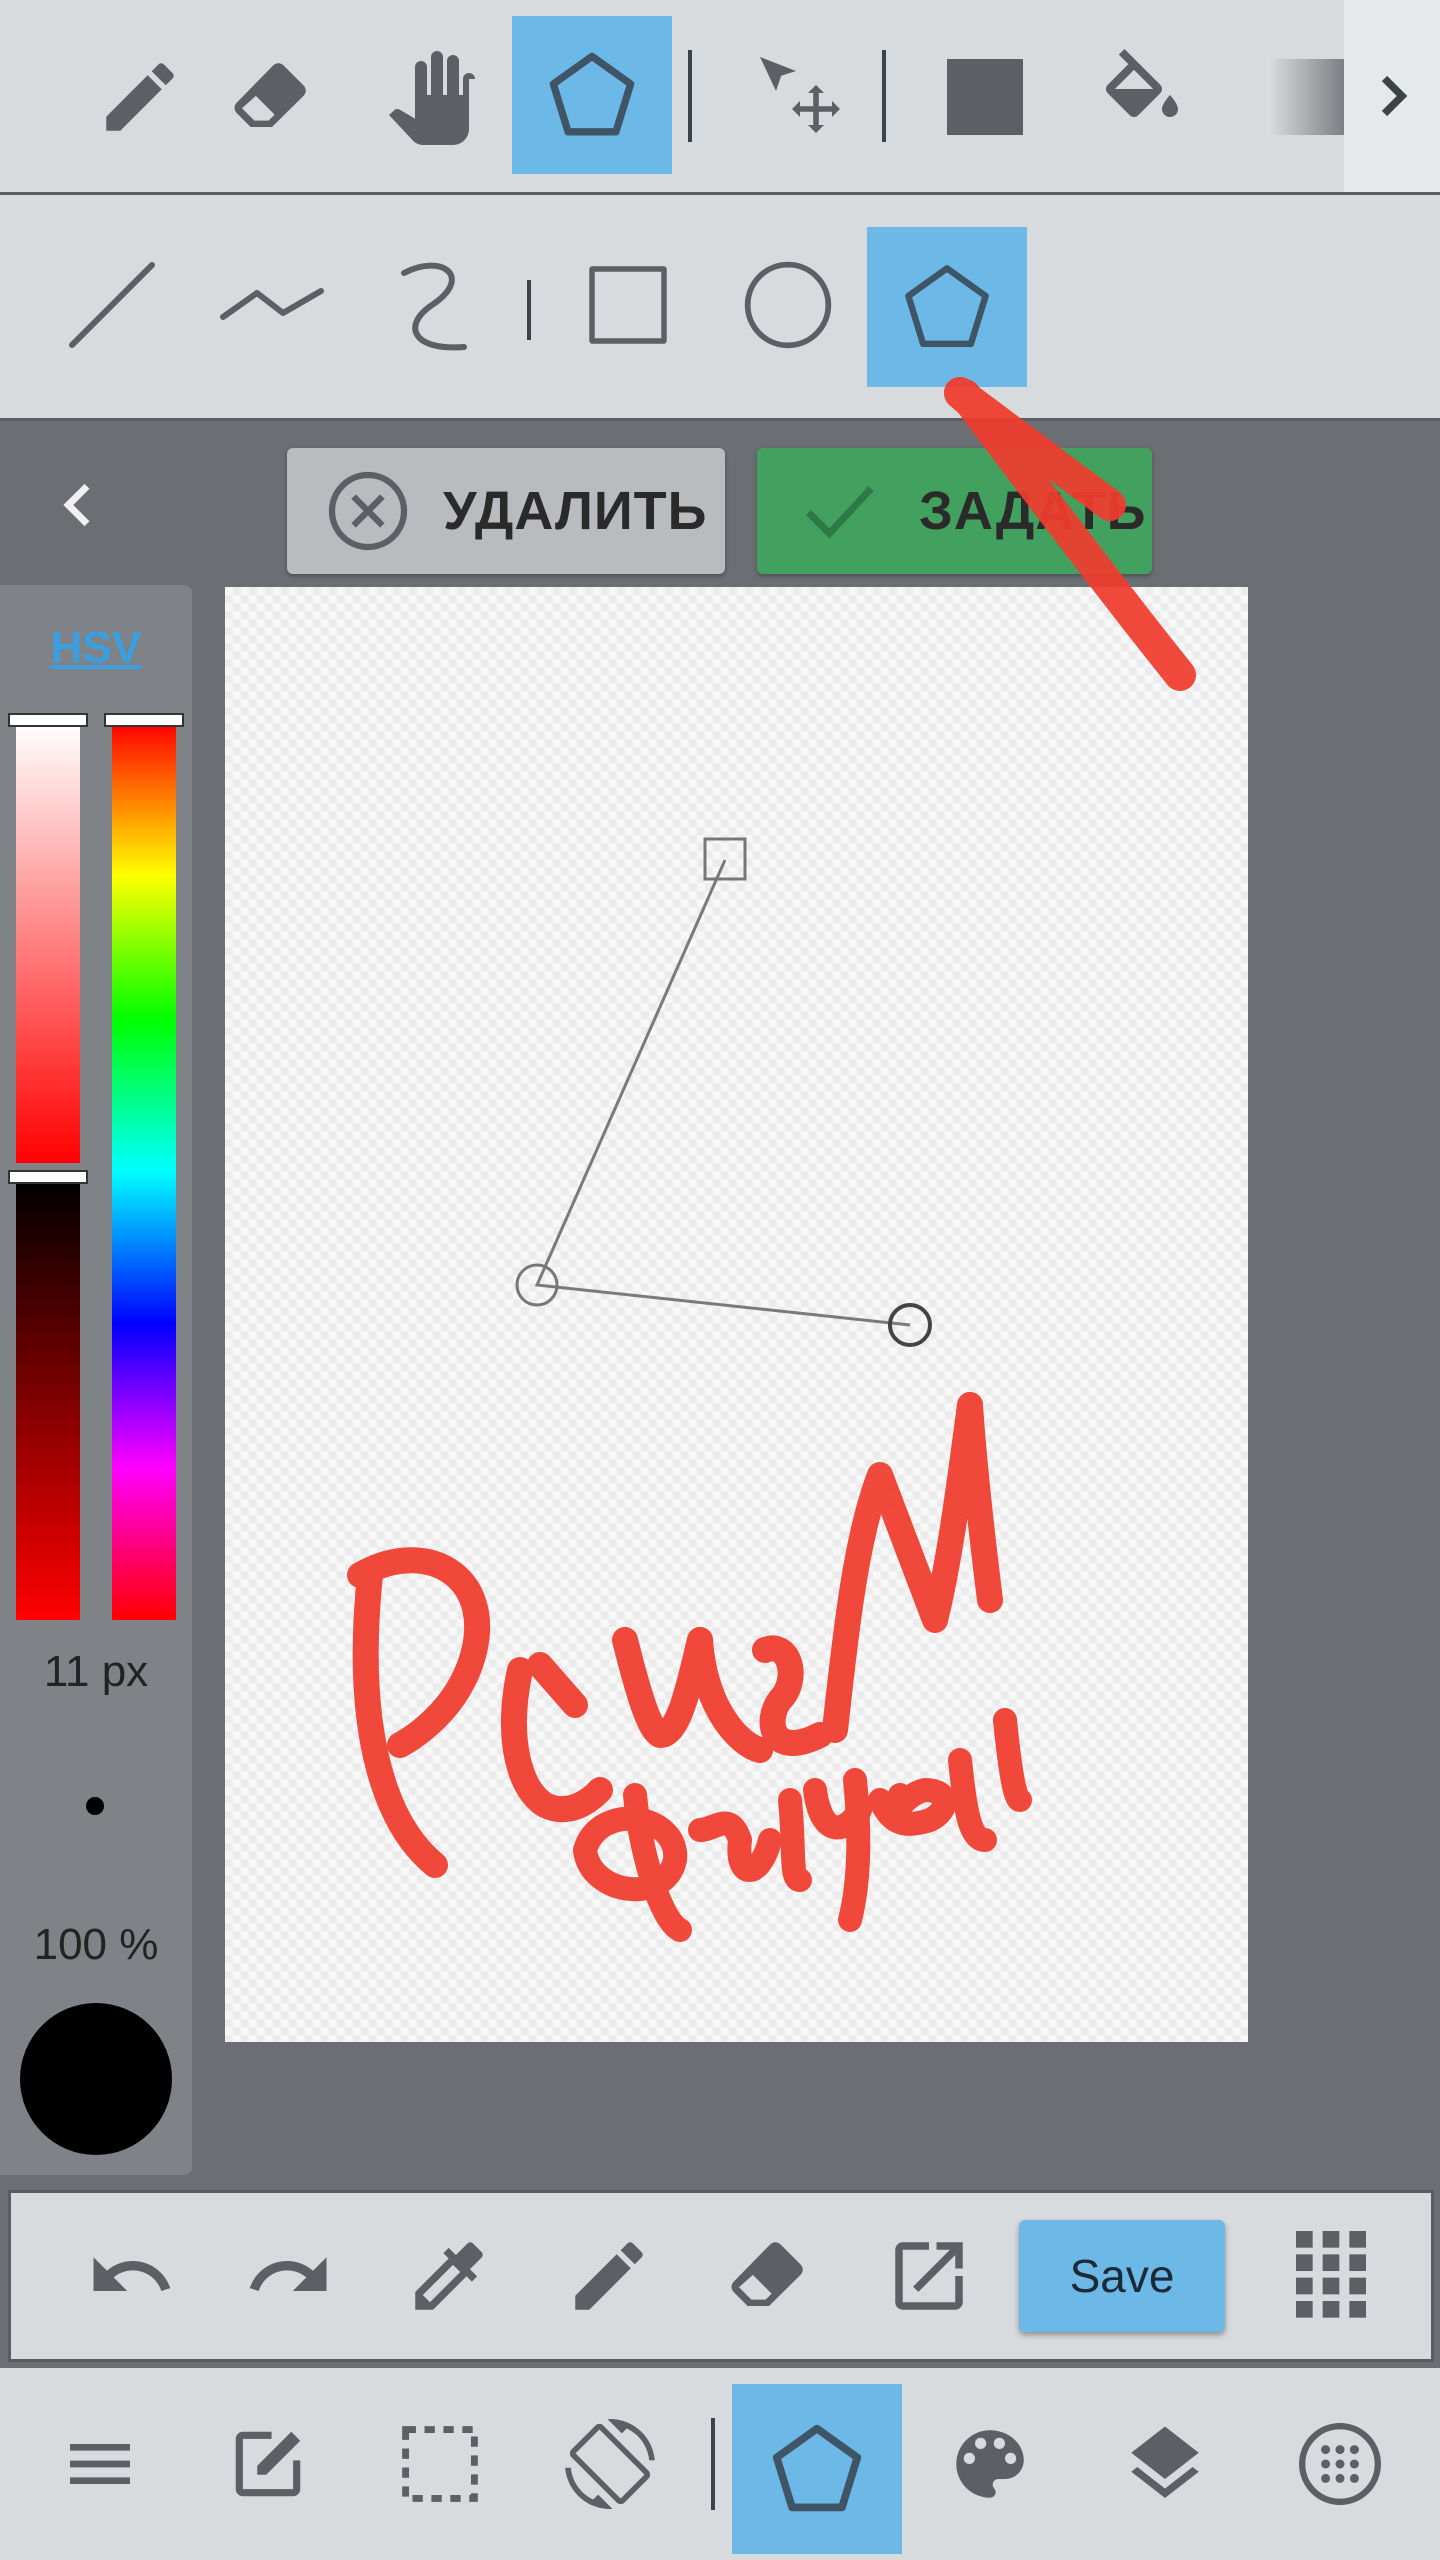 Image resolution: width=1440 pixels, height=2560 pixels. What do you see at coordinates (368, 511) in the screenshot?
I see `close-circle-icon` at bounding box center [368, 511].